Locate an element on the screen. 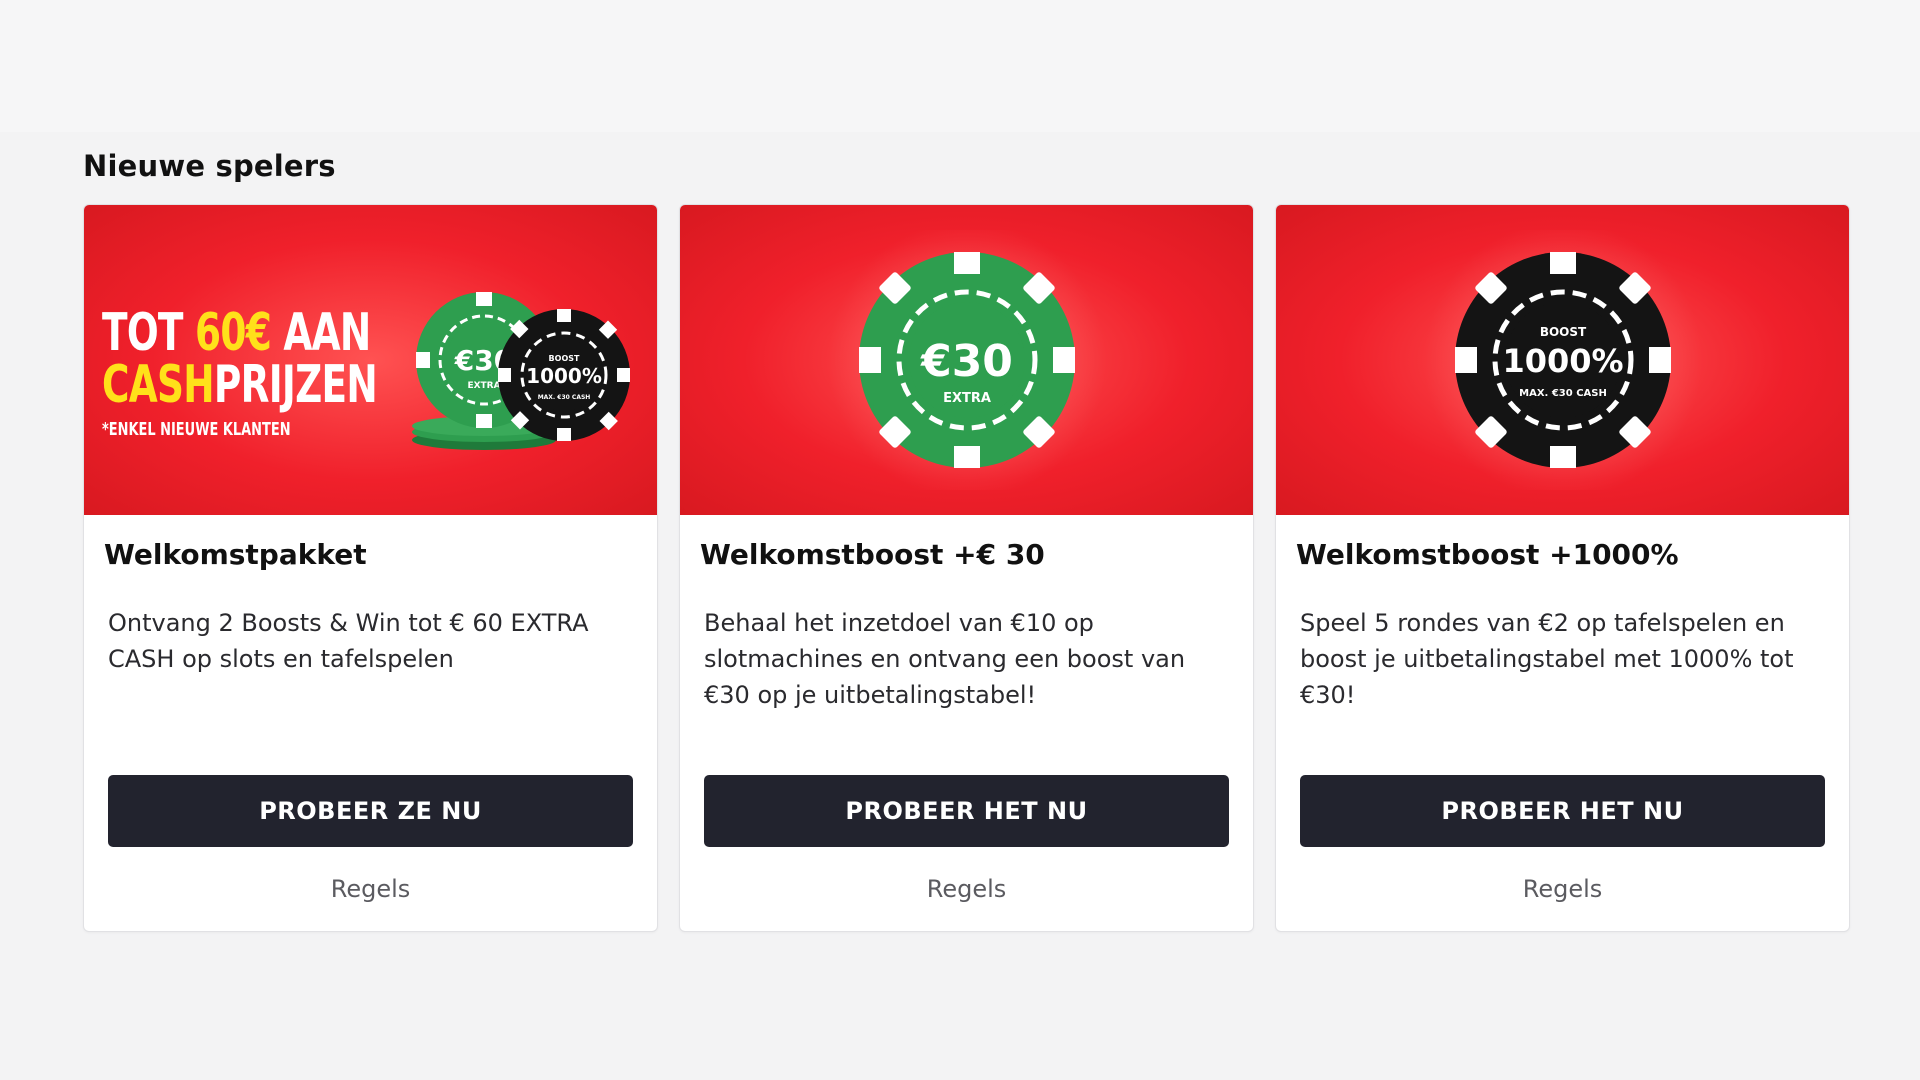 The height and width of the screenshot is (1080, 1920). try-now-button: PROBEER ZE NU is located at coordinates (370, 811).